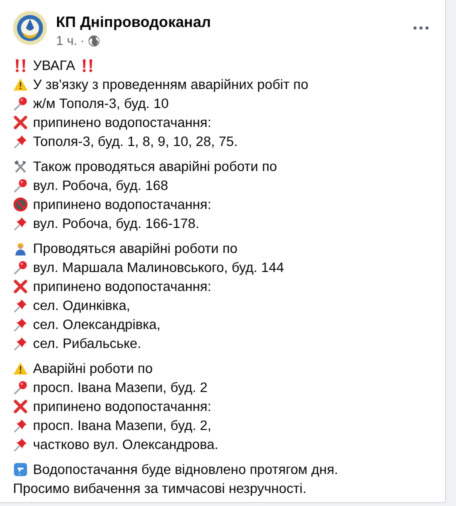  Describe the element at coordinates (94, 40) in the screenshot. I see `globe-icon` at that location.